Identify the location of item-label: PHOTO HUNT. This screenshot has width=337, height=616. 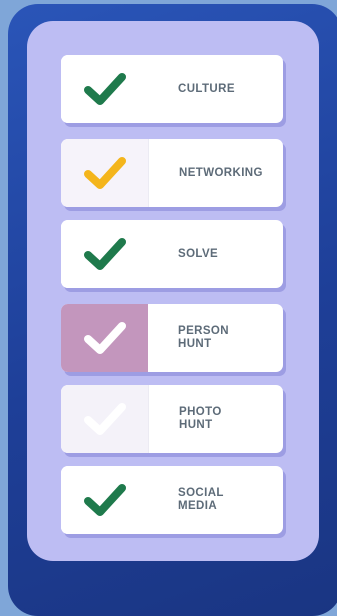
(200, 418).